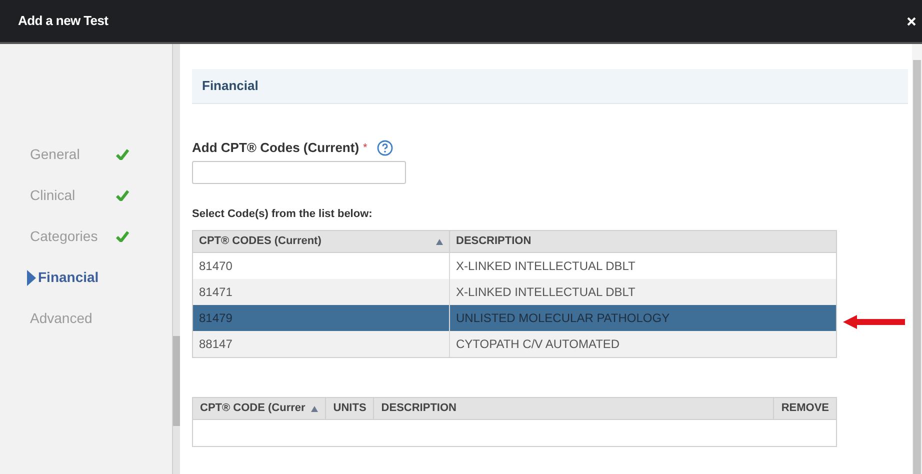 This screenshot has width=922, height=474. I want to click on table-row: 88147 CYTOPATH C/V AUTOMATED, so click(514, 344).